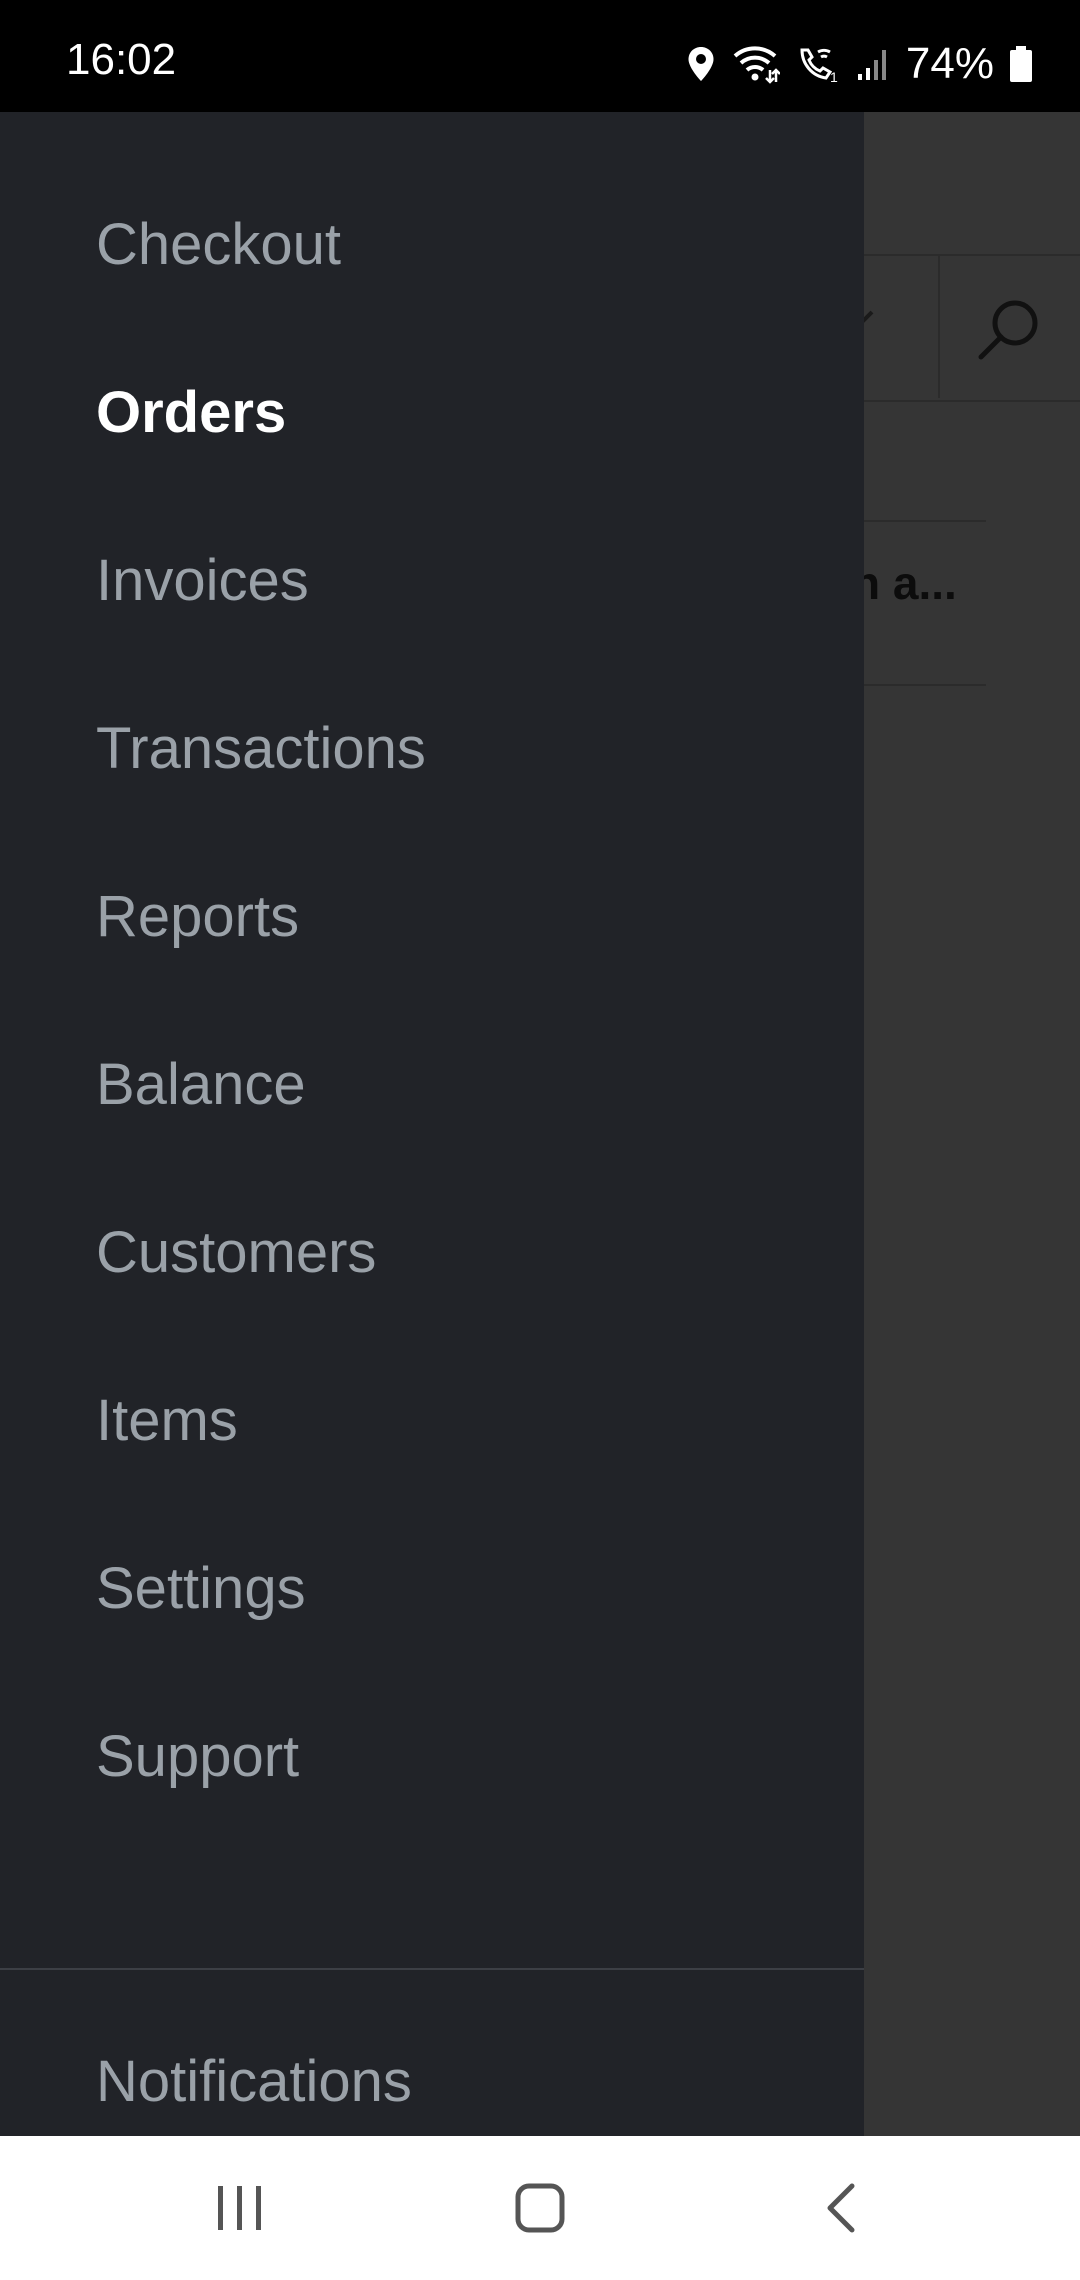  What do you see at coordinates (972, 328) in the screenshot?
I see `background-toolbar` at bounding box center [972, 328].